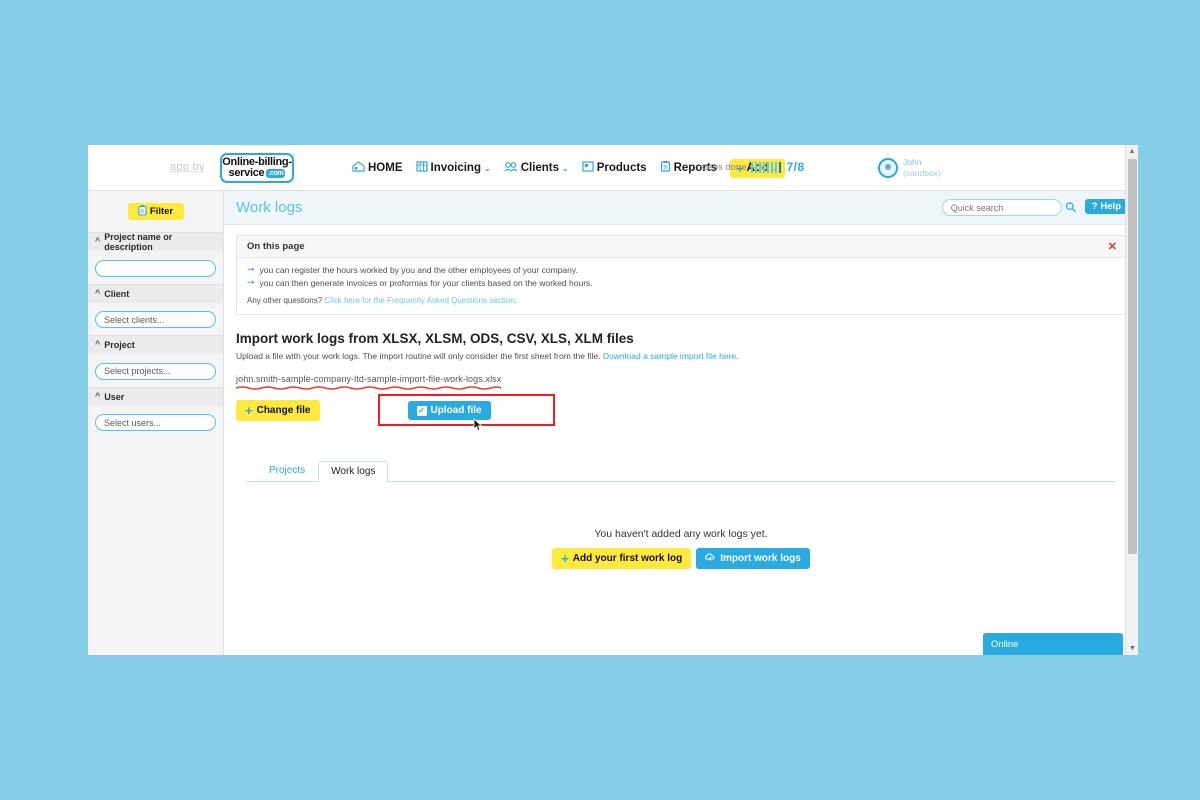 The height and width of the screenshot is (800, 1200). I want to click on sidebar-section-label-project-name: Project name or description, so click(138, 242).